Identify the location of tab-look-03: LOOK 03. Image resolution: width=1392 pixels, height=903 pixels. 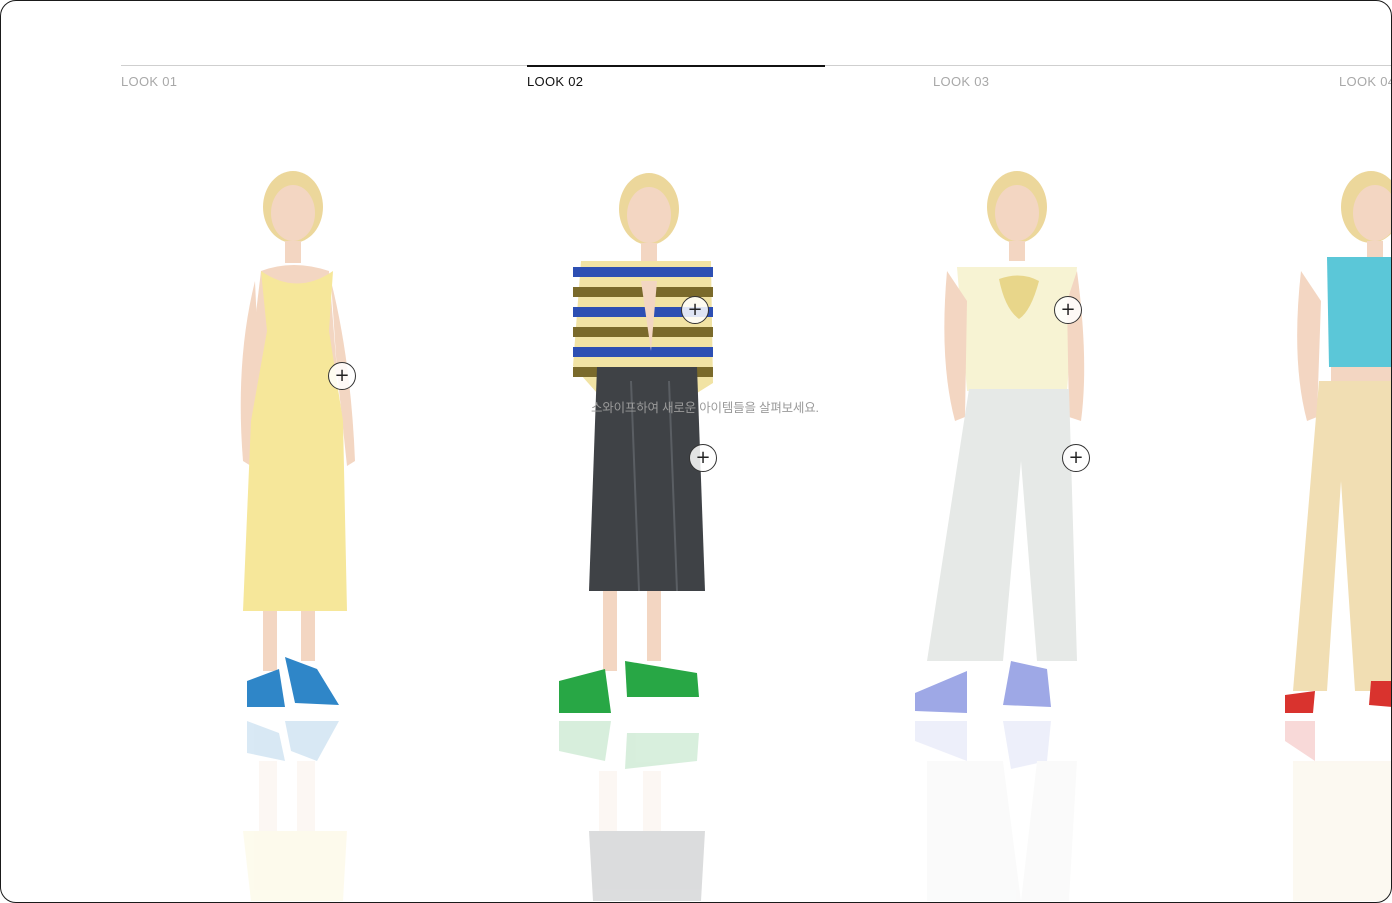
(1136, 80).